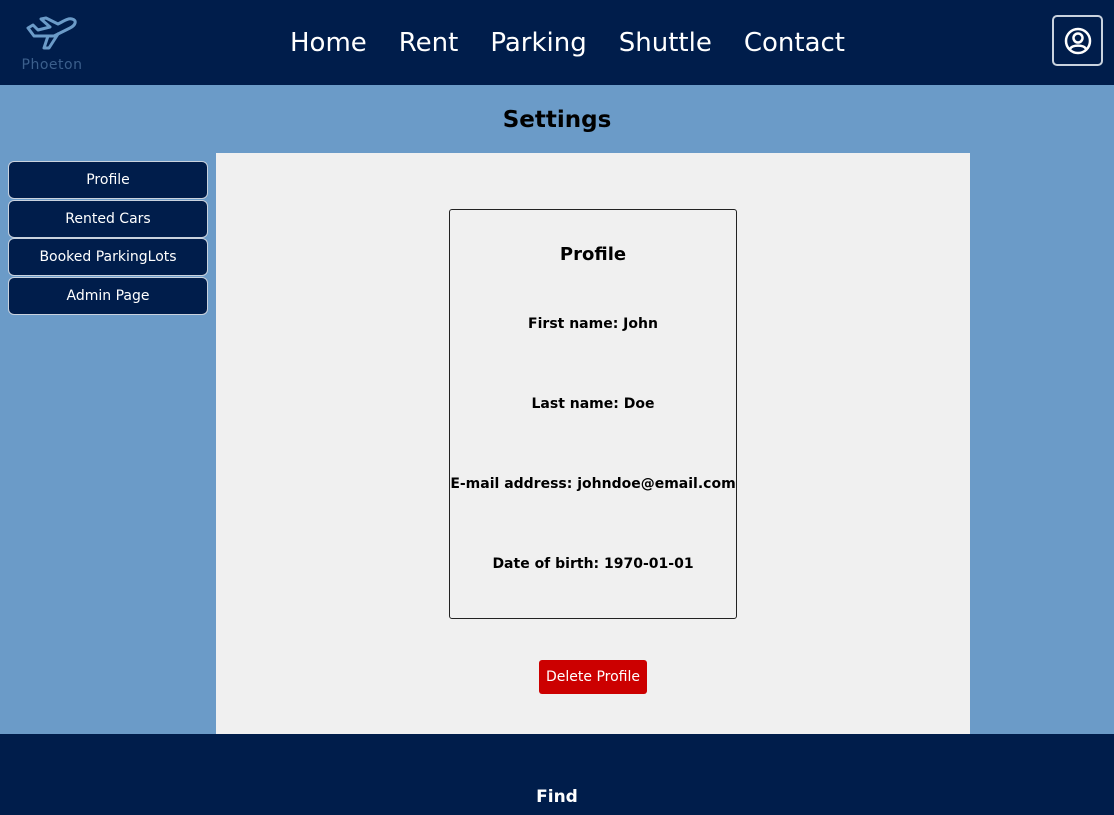 The height and width of the screenshot is (815, 1114). I want to click on nav-links: Home Rent Parking Shuttle Contact, so click(583, 43).